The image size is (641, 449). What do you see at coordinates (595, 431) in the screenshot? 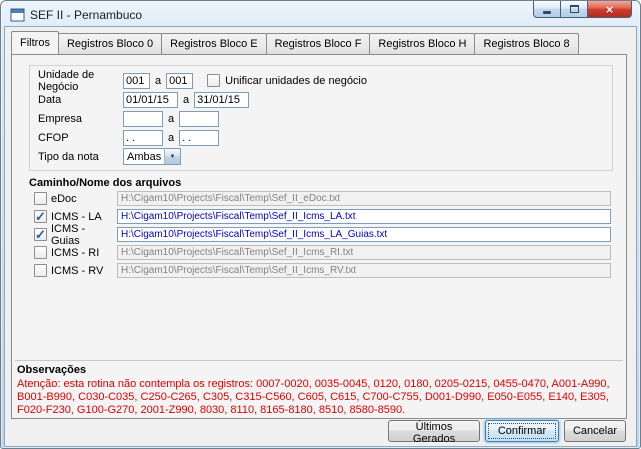
I see `cancelar-button: Cancelar` at bounding box center [595, 431].